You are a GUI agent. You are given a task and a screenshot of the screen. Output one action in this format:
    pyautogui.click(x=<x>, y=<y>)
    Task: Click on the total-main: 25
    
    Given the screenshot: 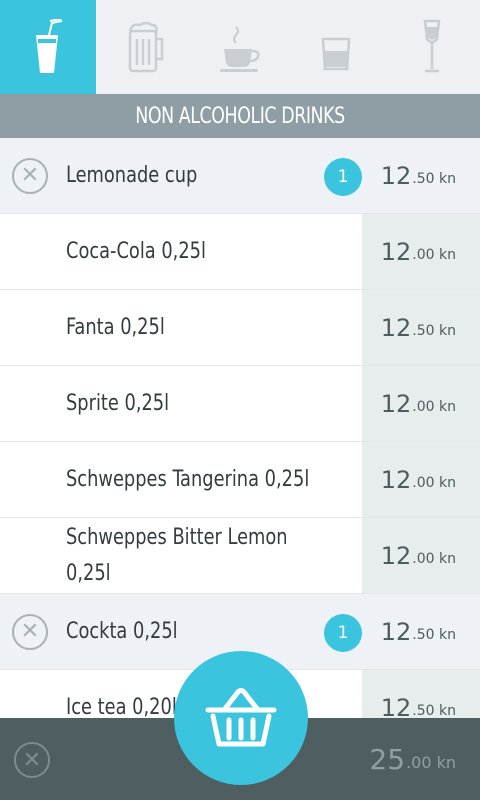 What is the action you would take?
    pyautogui.click(x=387, y=759)
    